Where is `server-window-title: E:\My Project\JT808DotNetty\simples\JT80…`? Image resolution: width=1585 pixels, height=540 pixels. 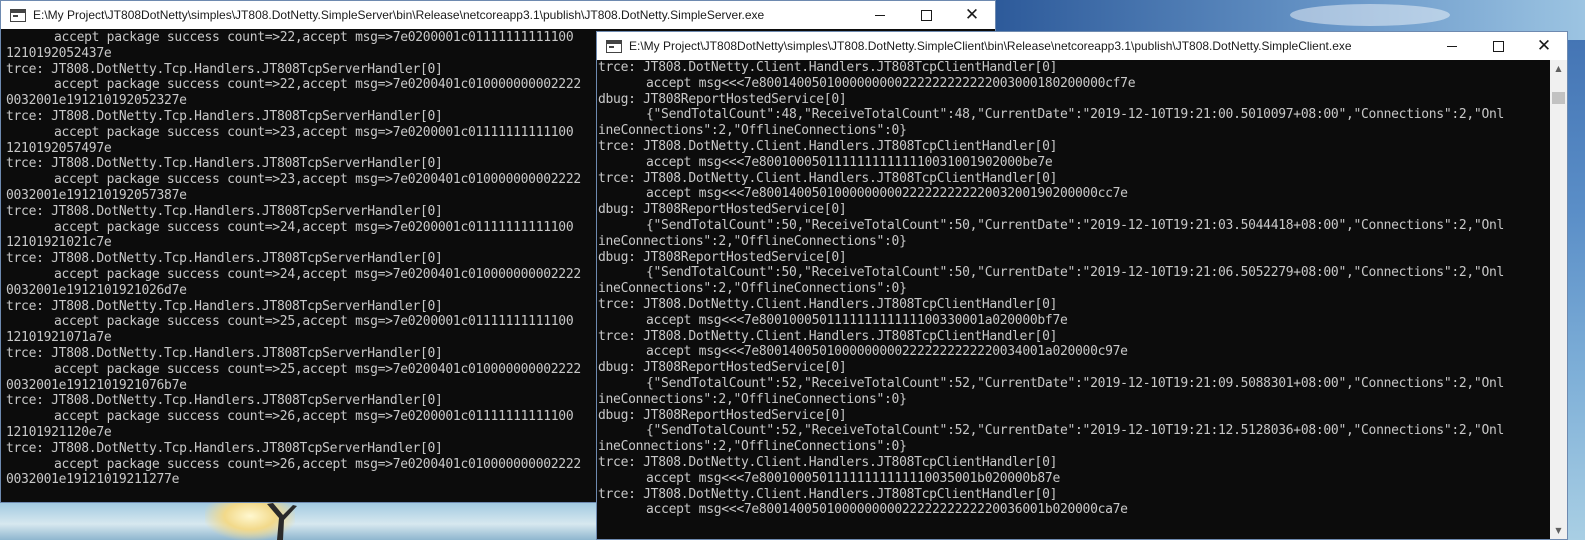 server-window-title: E:\My Project\JT808DotNetty\simples\JT80… is located at coordinates (399, 15).